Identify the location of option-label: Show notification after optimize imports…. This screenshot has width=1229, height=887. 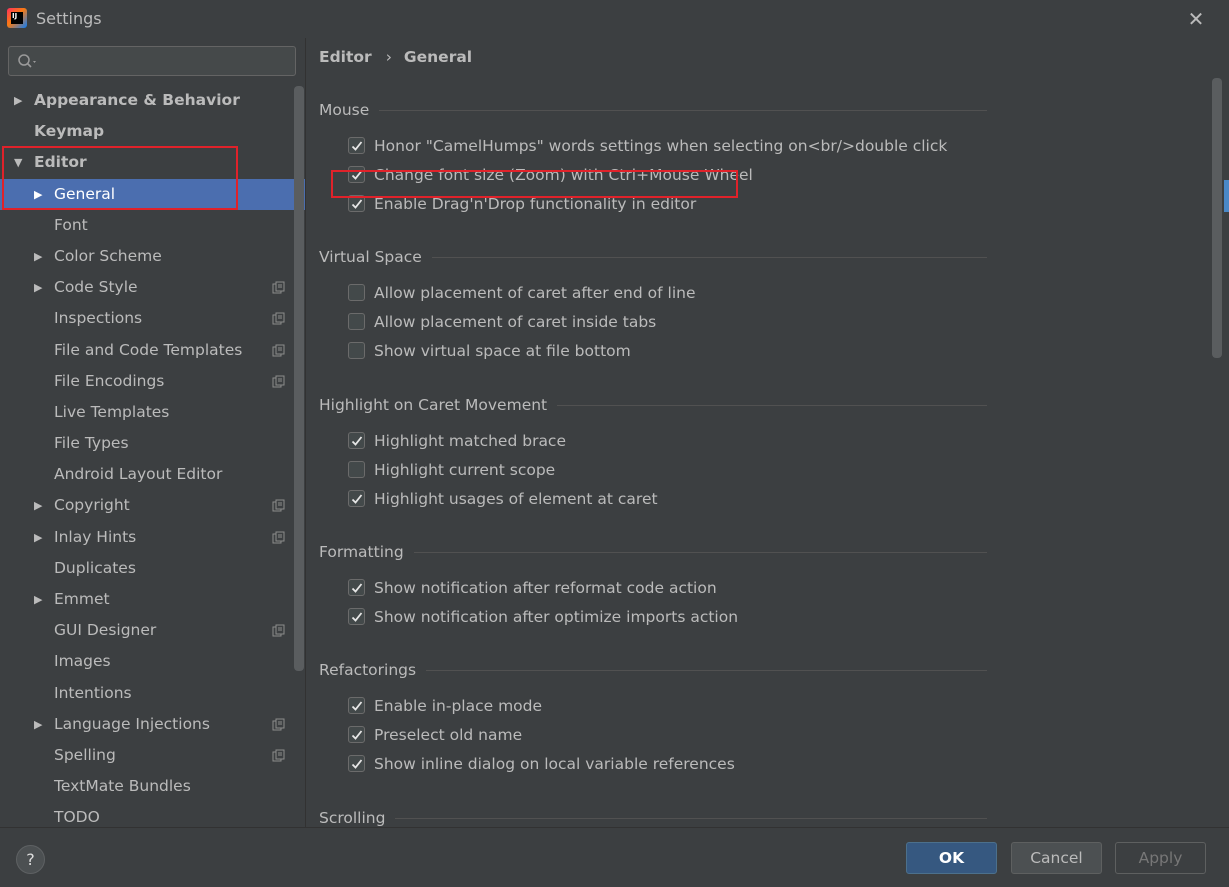
(556, 617).